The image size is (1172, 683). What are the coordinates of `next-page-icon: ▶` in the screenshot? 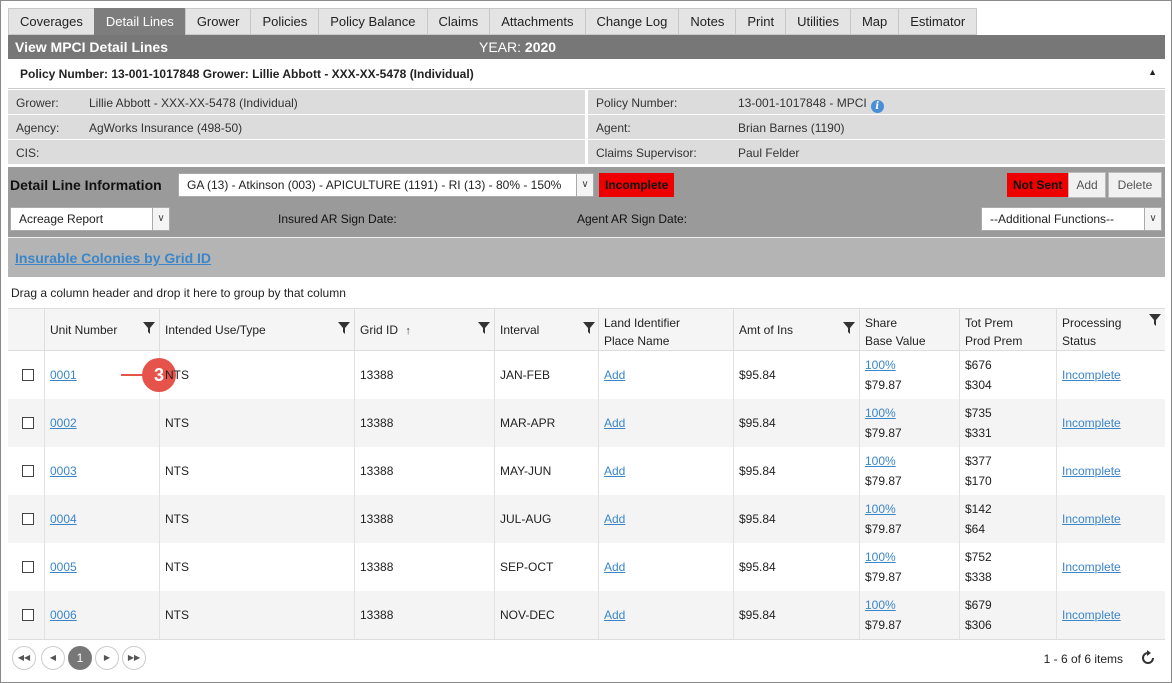 It's located at (107, 658).